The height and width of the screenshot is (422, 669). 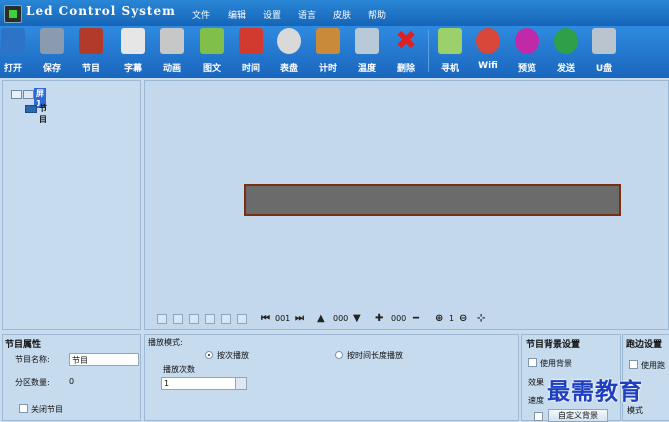 I want to click on use-bg-checkbox, so click(x=532, y=362).